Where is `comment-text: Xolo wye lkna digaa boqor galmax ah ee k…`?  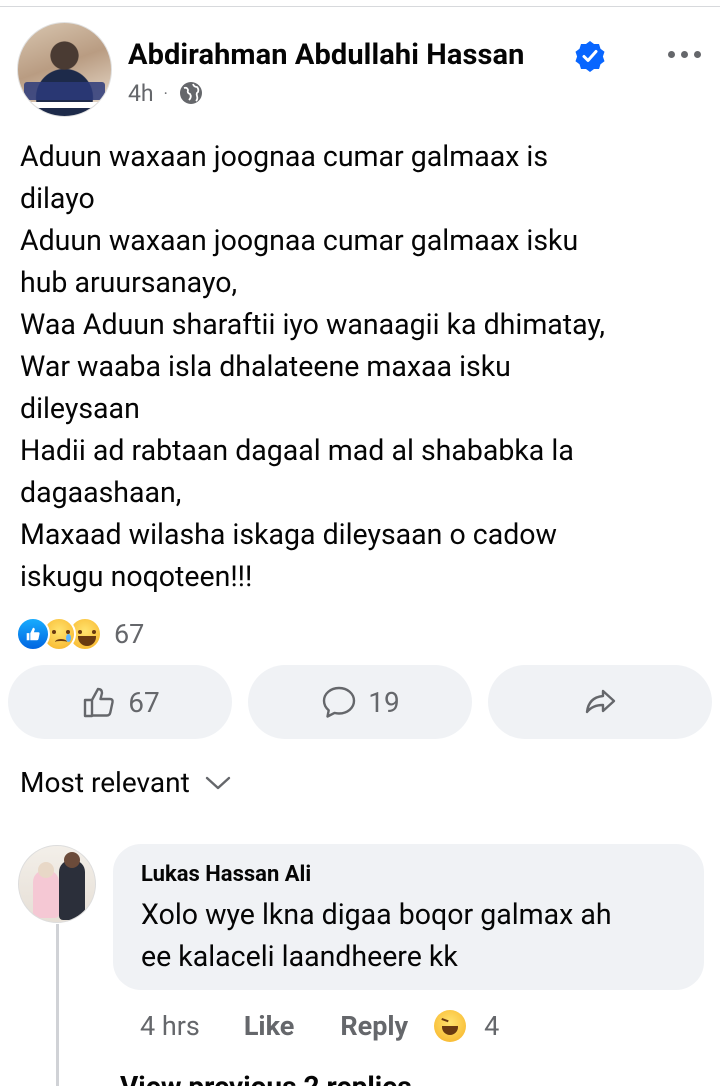 comment-text: Xolo wye lkna digaa boqor galmax ah ee k… is located at coordinates (376, 936).